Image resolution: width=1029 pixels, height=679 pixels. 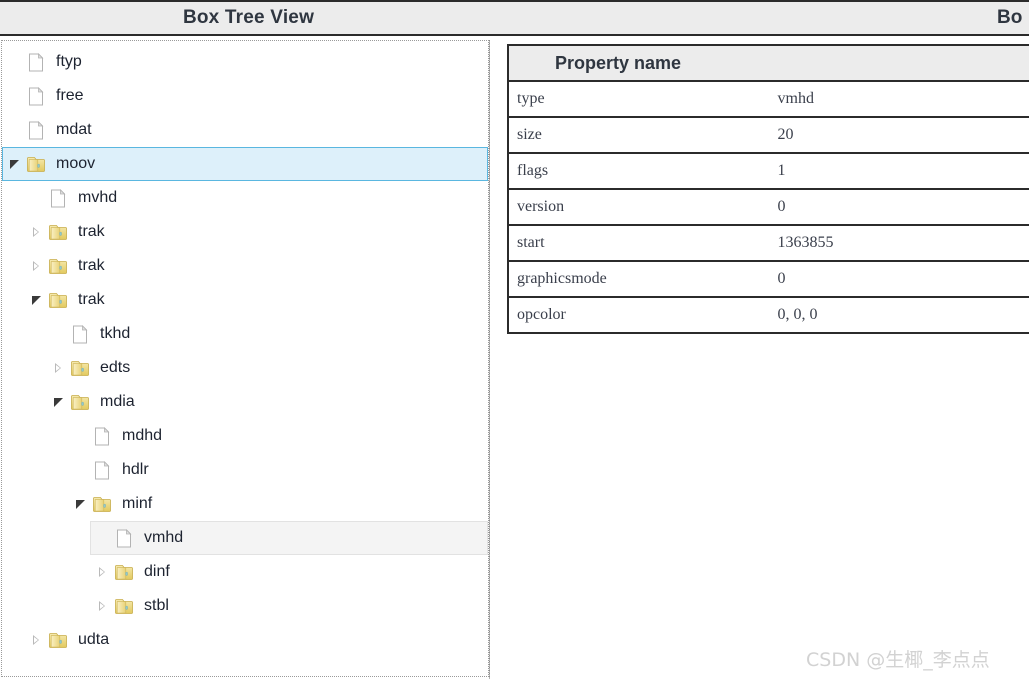 I want to click on tree-item-minf: minf, so click(x=245, y=504).